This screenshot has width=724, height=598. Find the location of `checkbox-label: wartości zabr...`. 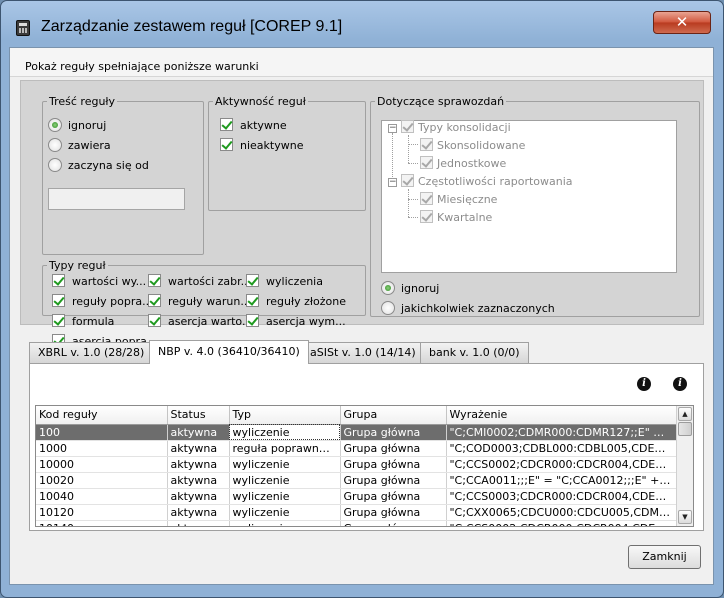

checkbox-label: wartości zabr... is located at coordinates (210, 281).